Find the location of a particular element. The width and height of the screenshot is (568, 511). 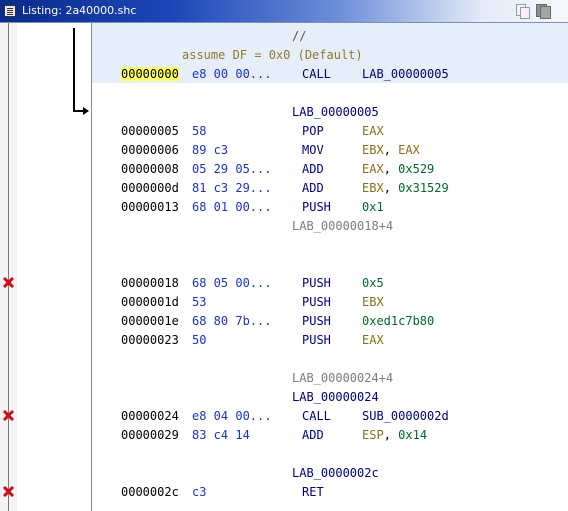

label-line: LAB_0000002c is located at coordinates (335, 473).